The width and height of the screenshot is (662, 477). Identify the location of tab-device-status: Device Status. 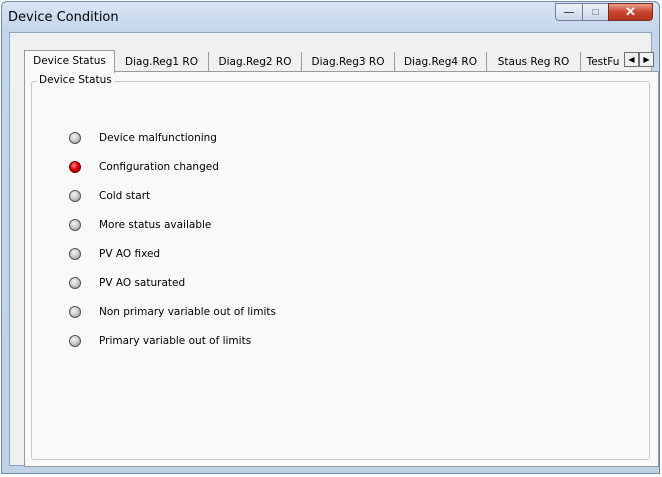
(69, 61).